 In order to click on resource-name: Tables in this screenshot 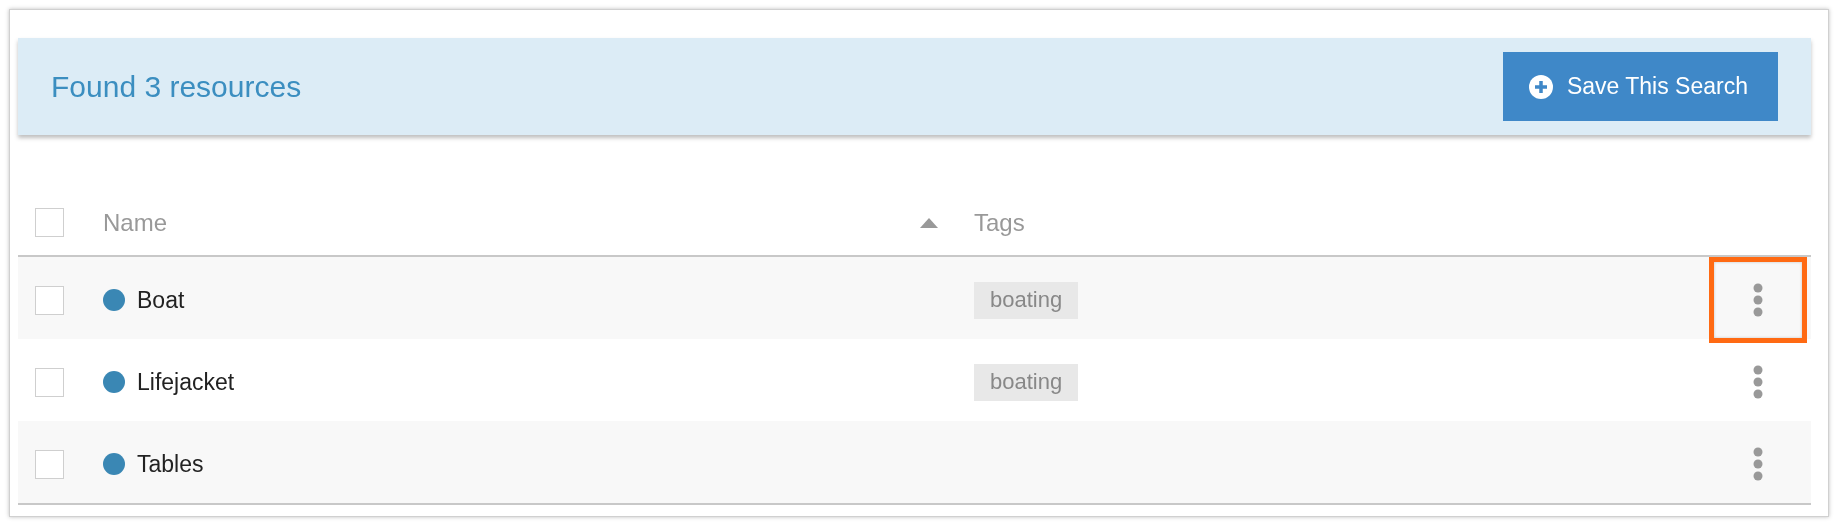, I will do `click(170, 464)`.